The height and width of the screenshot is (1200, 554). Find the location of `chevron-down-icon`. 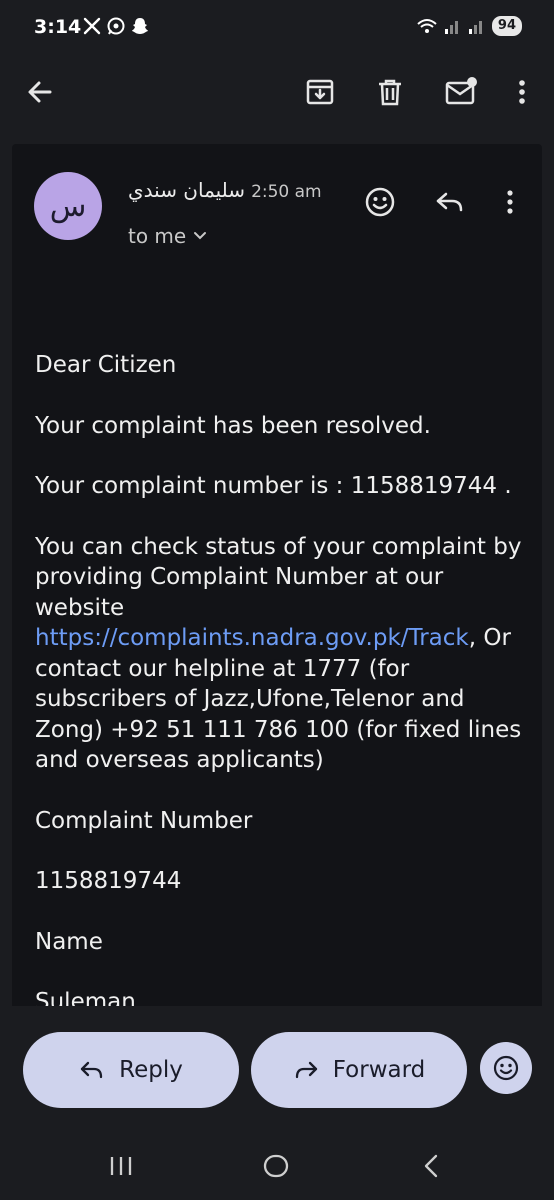

chevron-down-icon is located at coordinates (200, 236).